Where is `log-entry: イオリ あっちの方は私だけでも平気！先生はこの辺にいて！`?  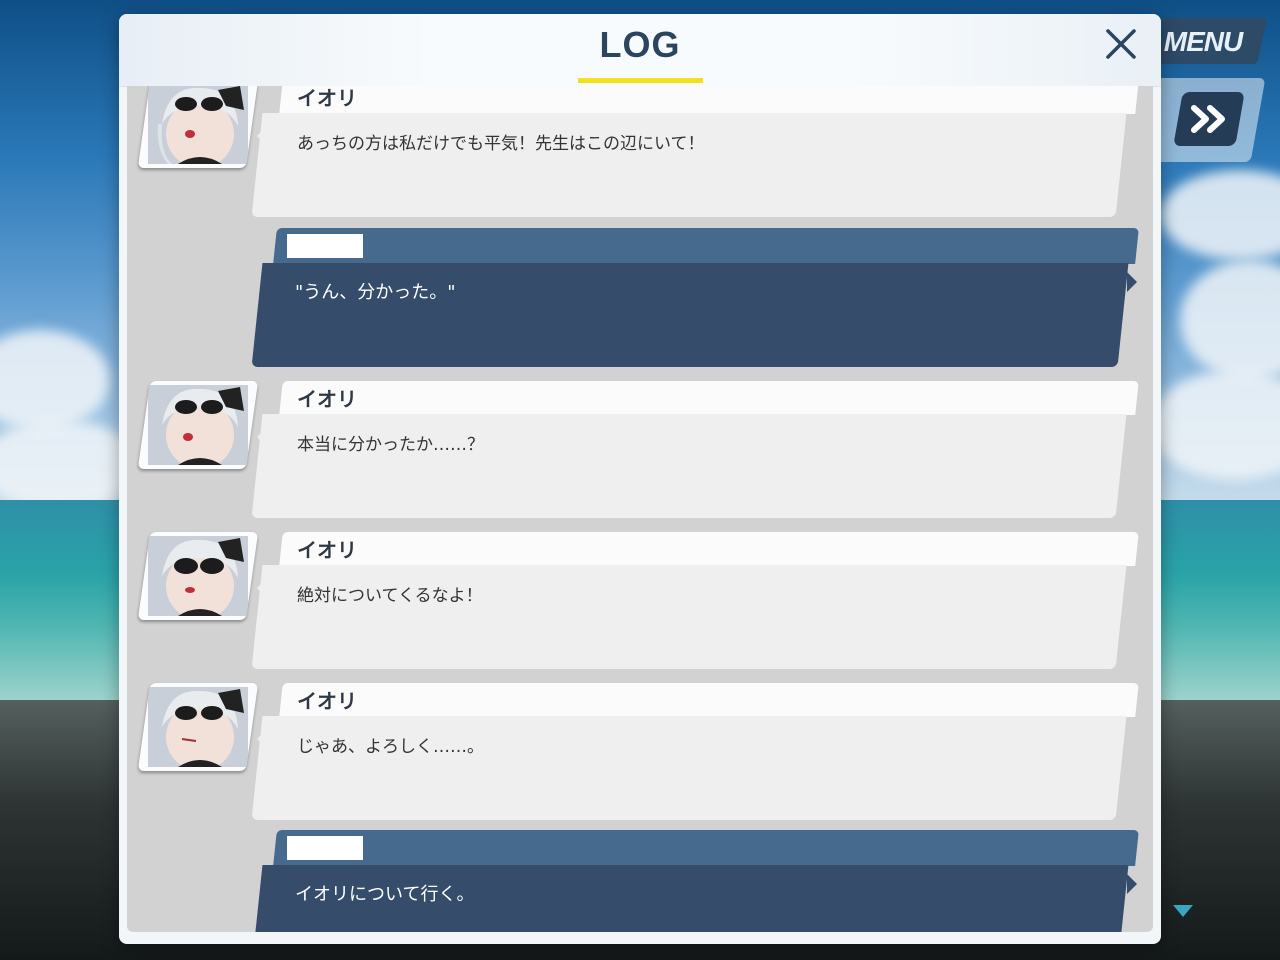
log-entry: イオリ あっちの方は私だけでも平気！先生はこの辺にいて！ is located at coordinates (640, 153).